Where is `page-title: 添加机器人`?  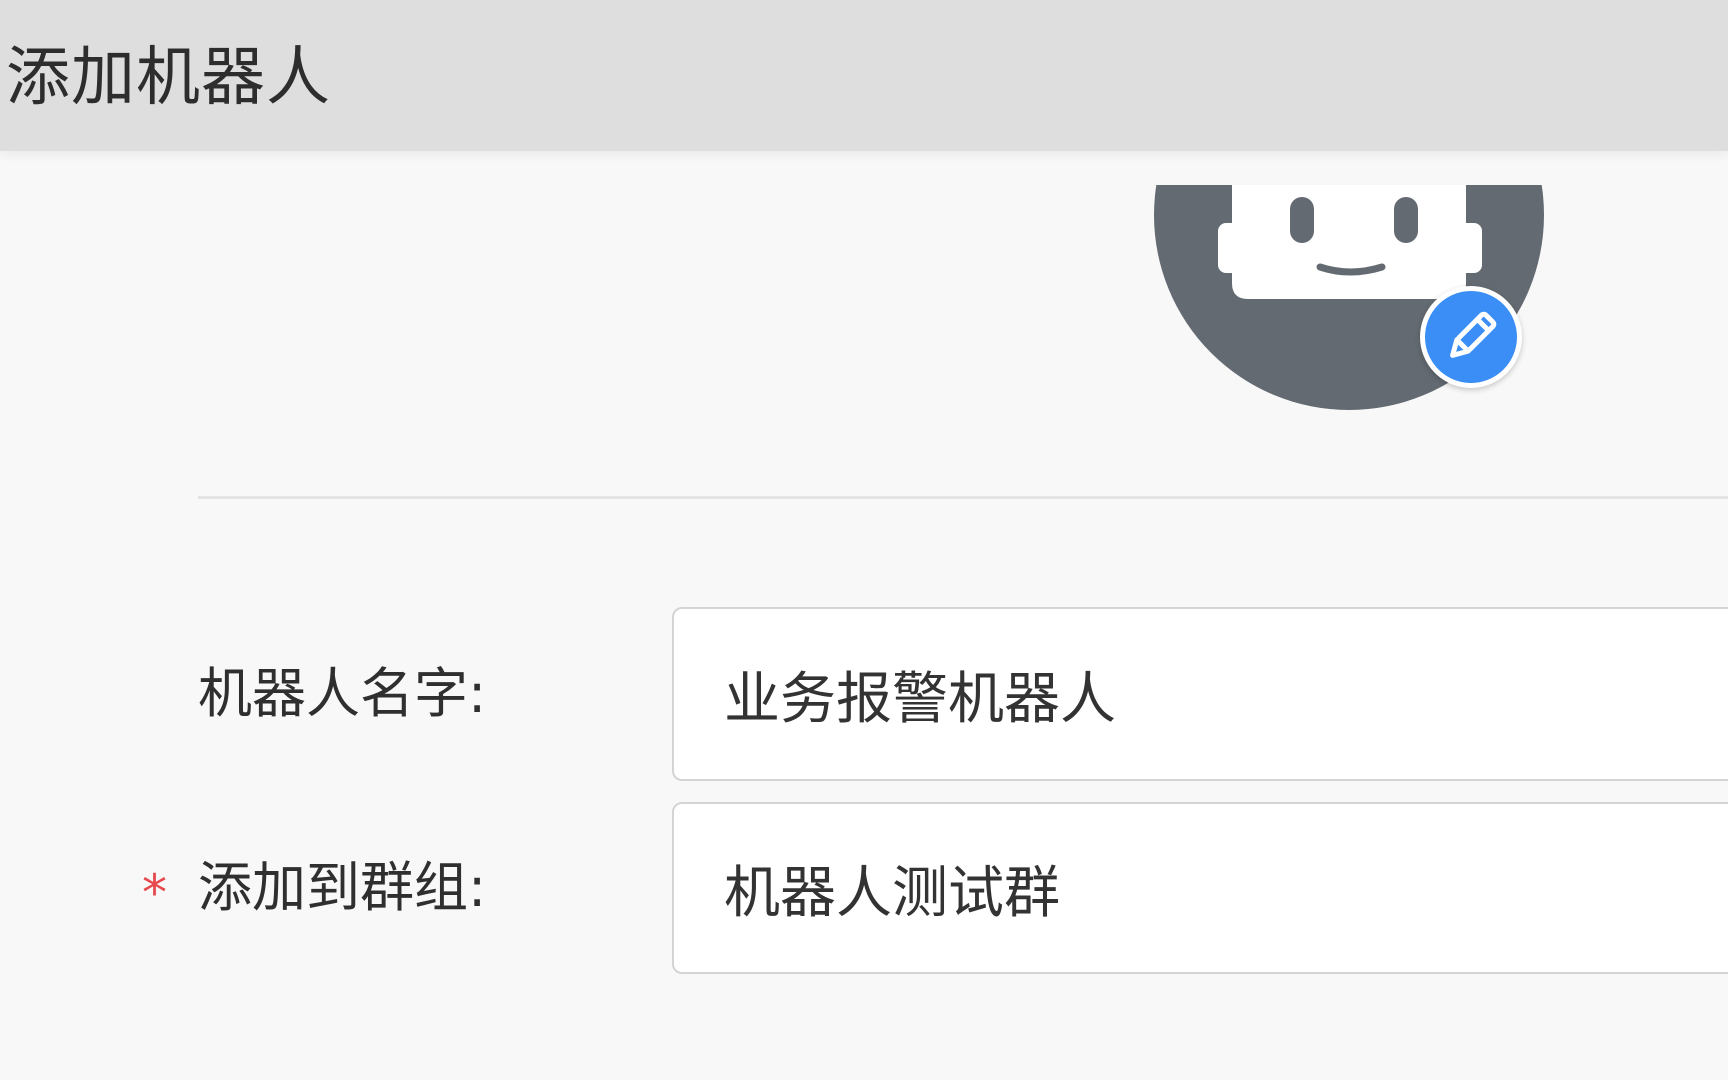 page-title: 添加机器人 is located at coordinates (168, 78).